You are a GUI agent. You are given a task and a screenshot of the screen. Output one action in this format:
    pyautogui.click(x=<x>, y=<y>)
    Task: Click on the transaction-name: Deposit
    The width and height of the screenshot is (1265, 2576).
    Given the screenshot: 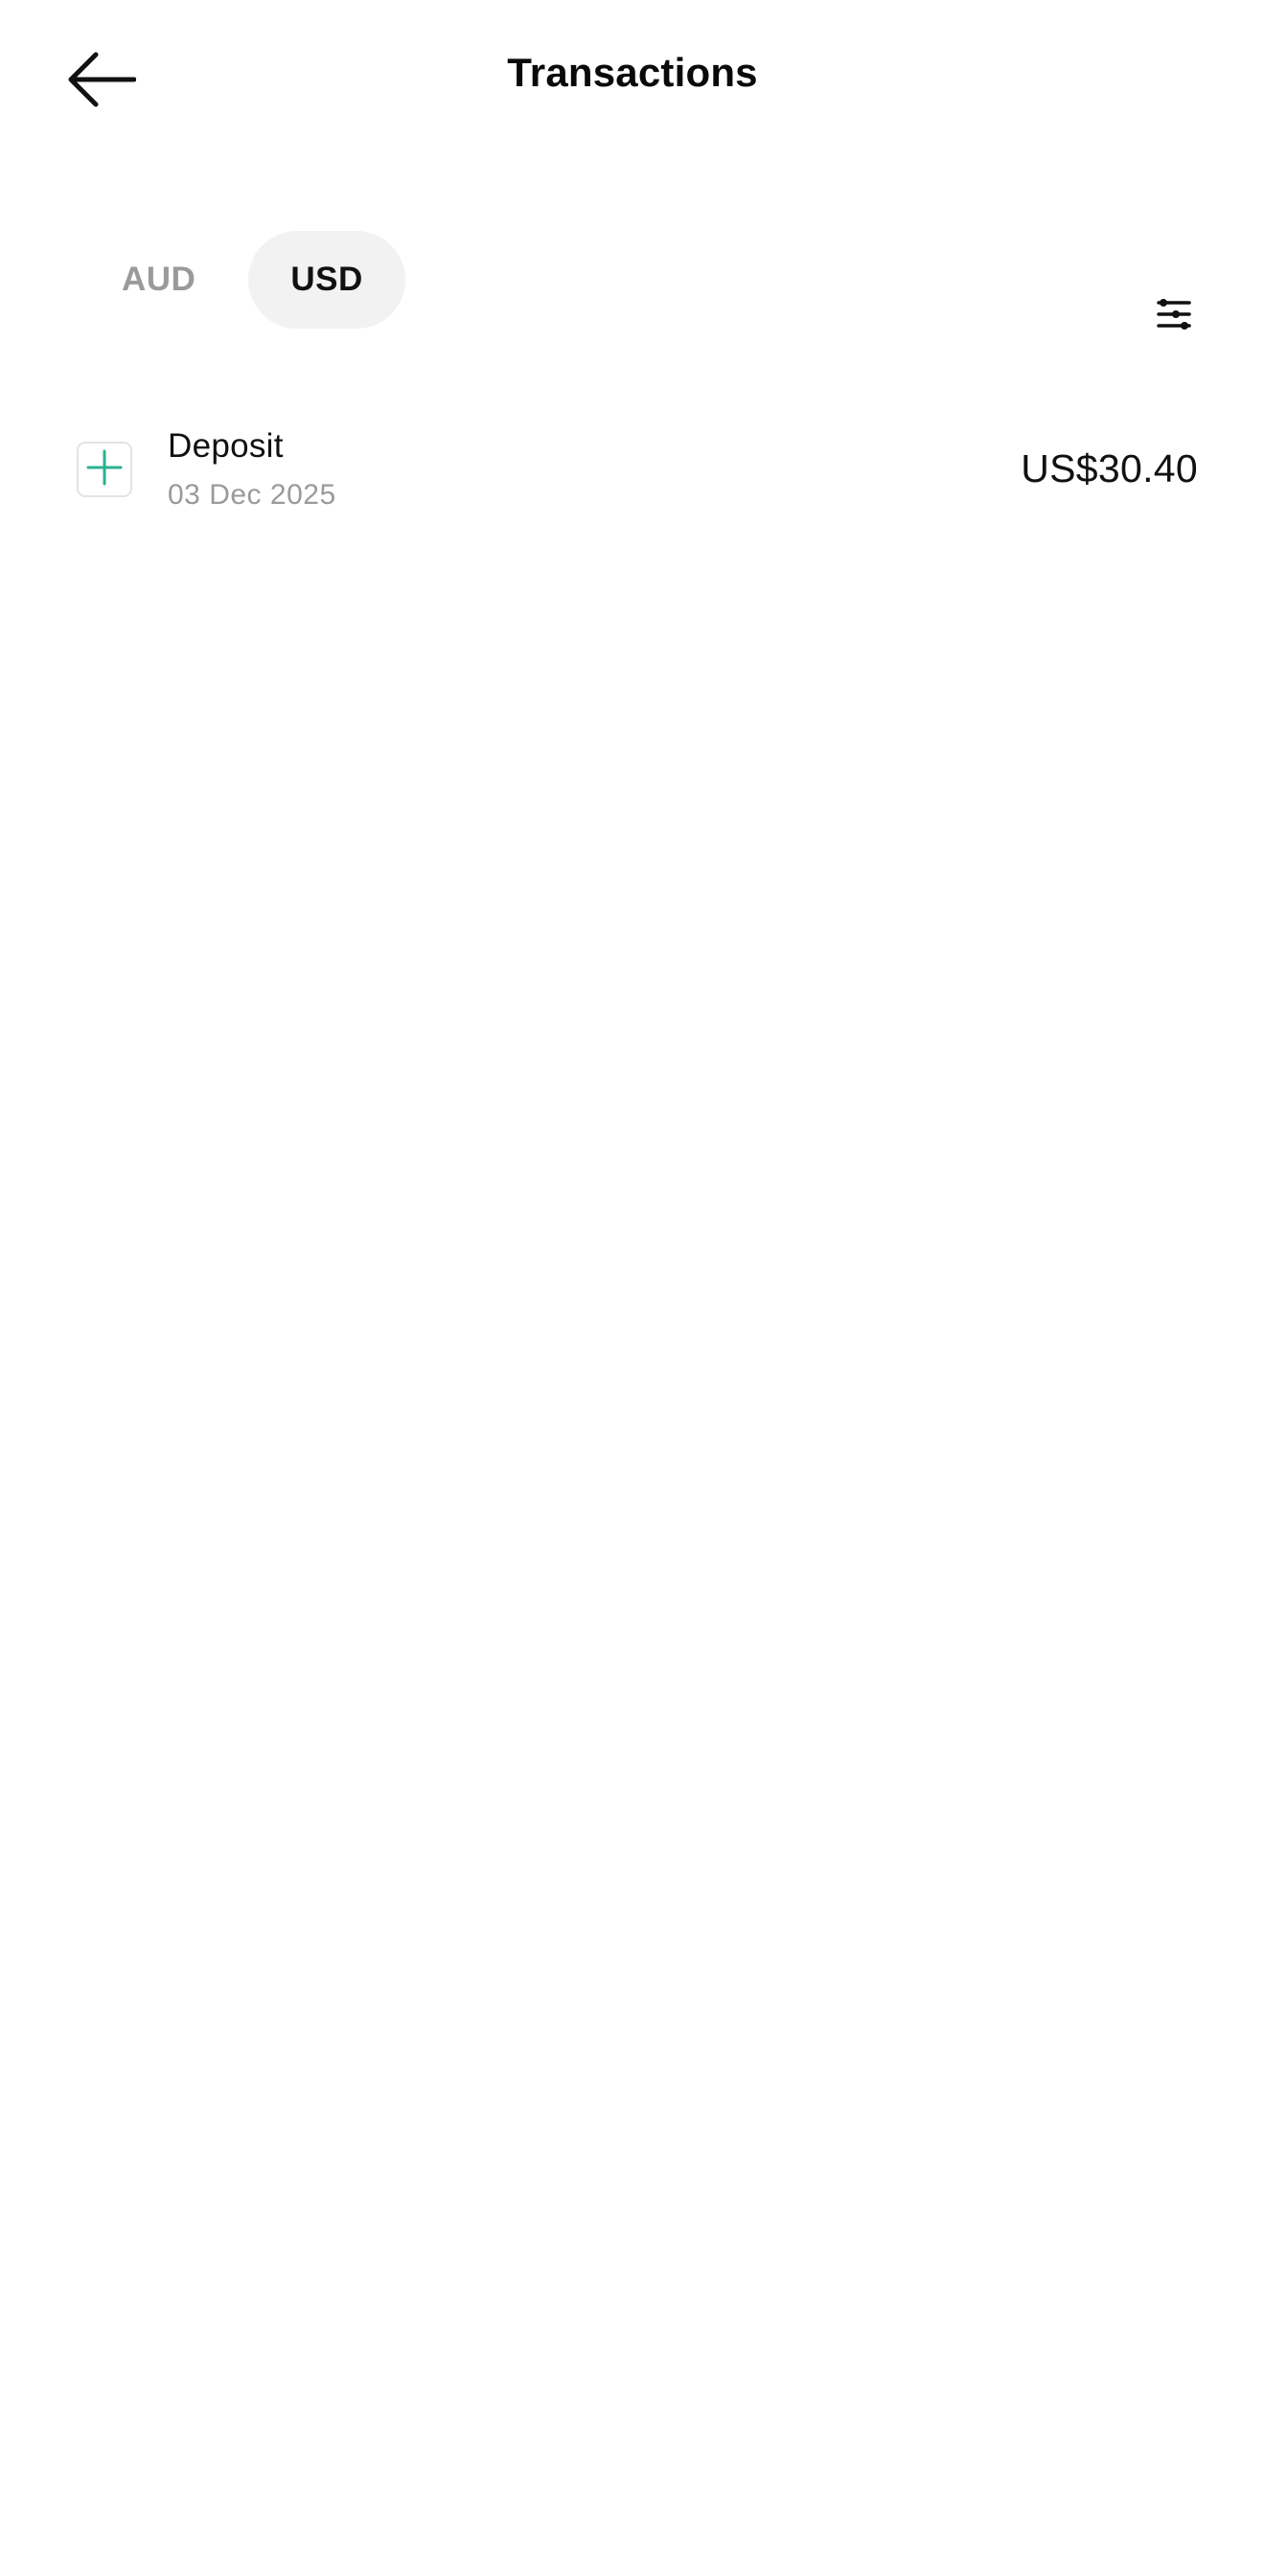 What is the action you would take?
    pyautogui.click(x=226, y=446)
    